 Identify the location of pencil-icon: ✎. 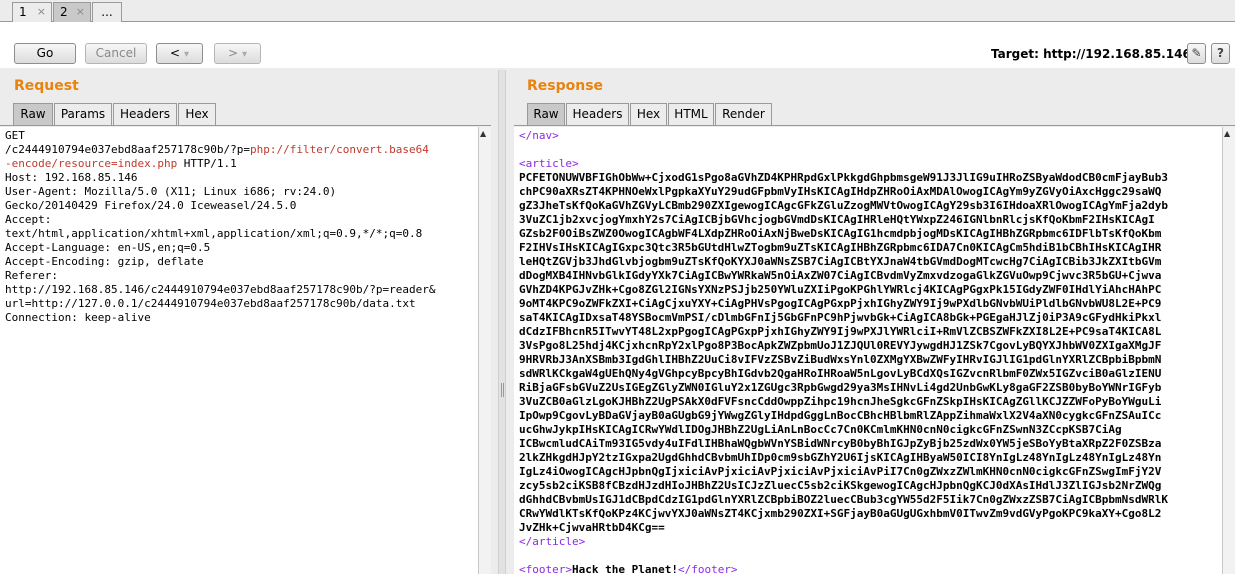
(1196, 53).